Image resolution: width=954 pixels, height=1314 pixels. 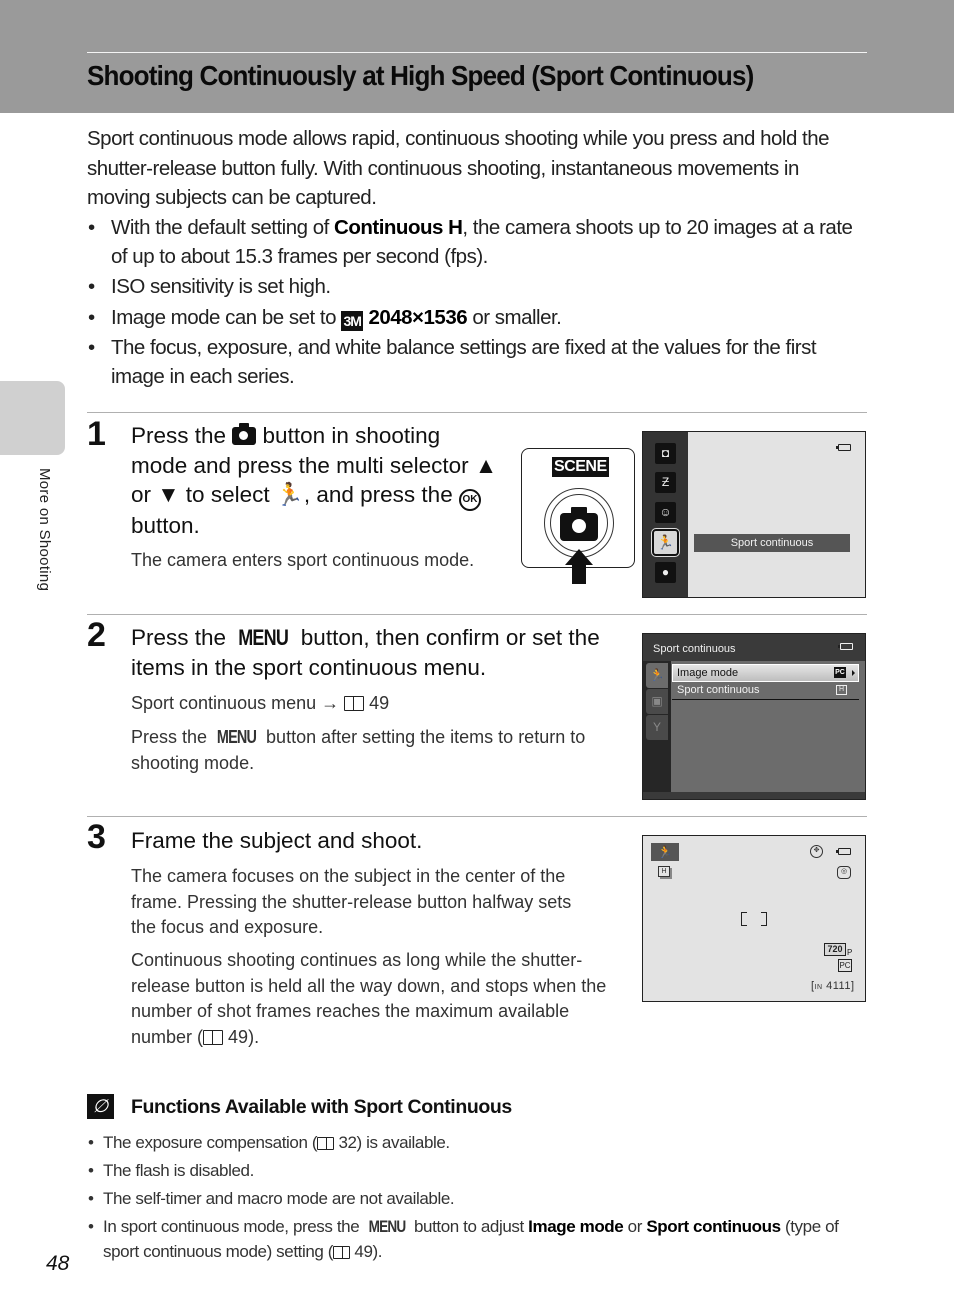 What do you see at coordinates (665, 572) in the screenshot?
I see `auto-mode-icon: ●` at bounding box center [665, 572].